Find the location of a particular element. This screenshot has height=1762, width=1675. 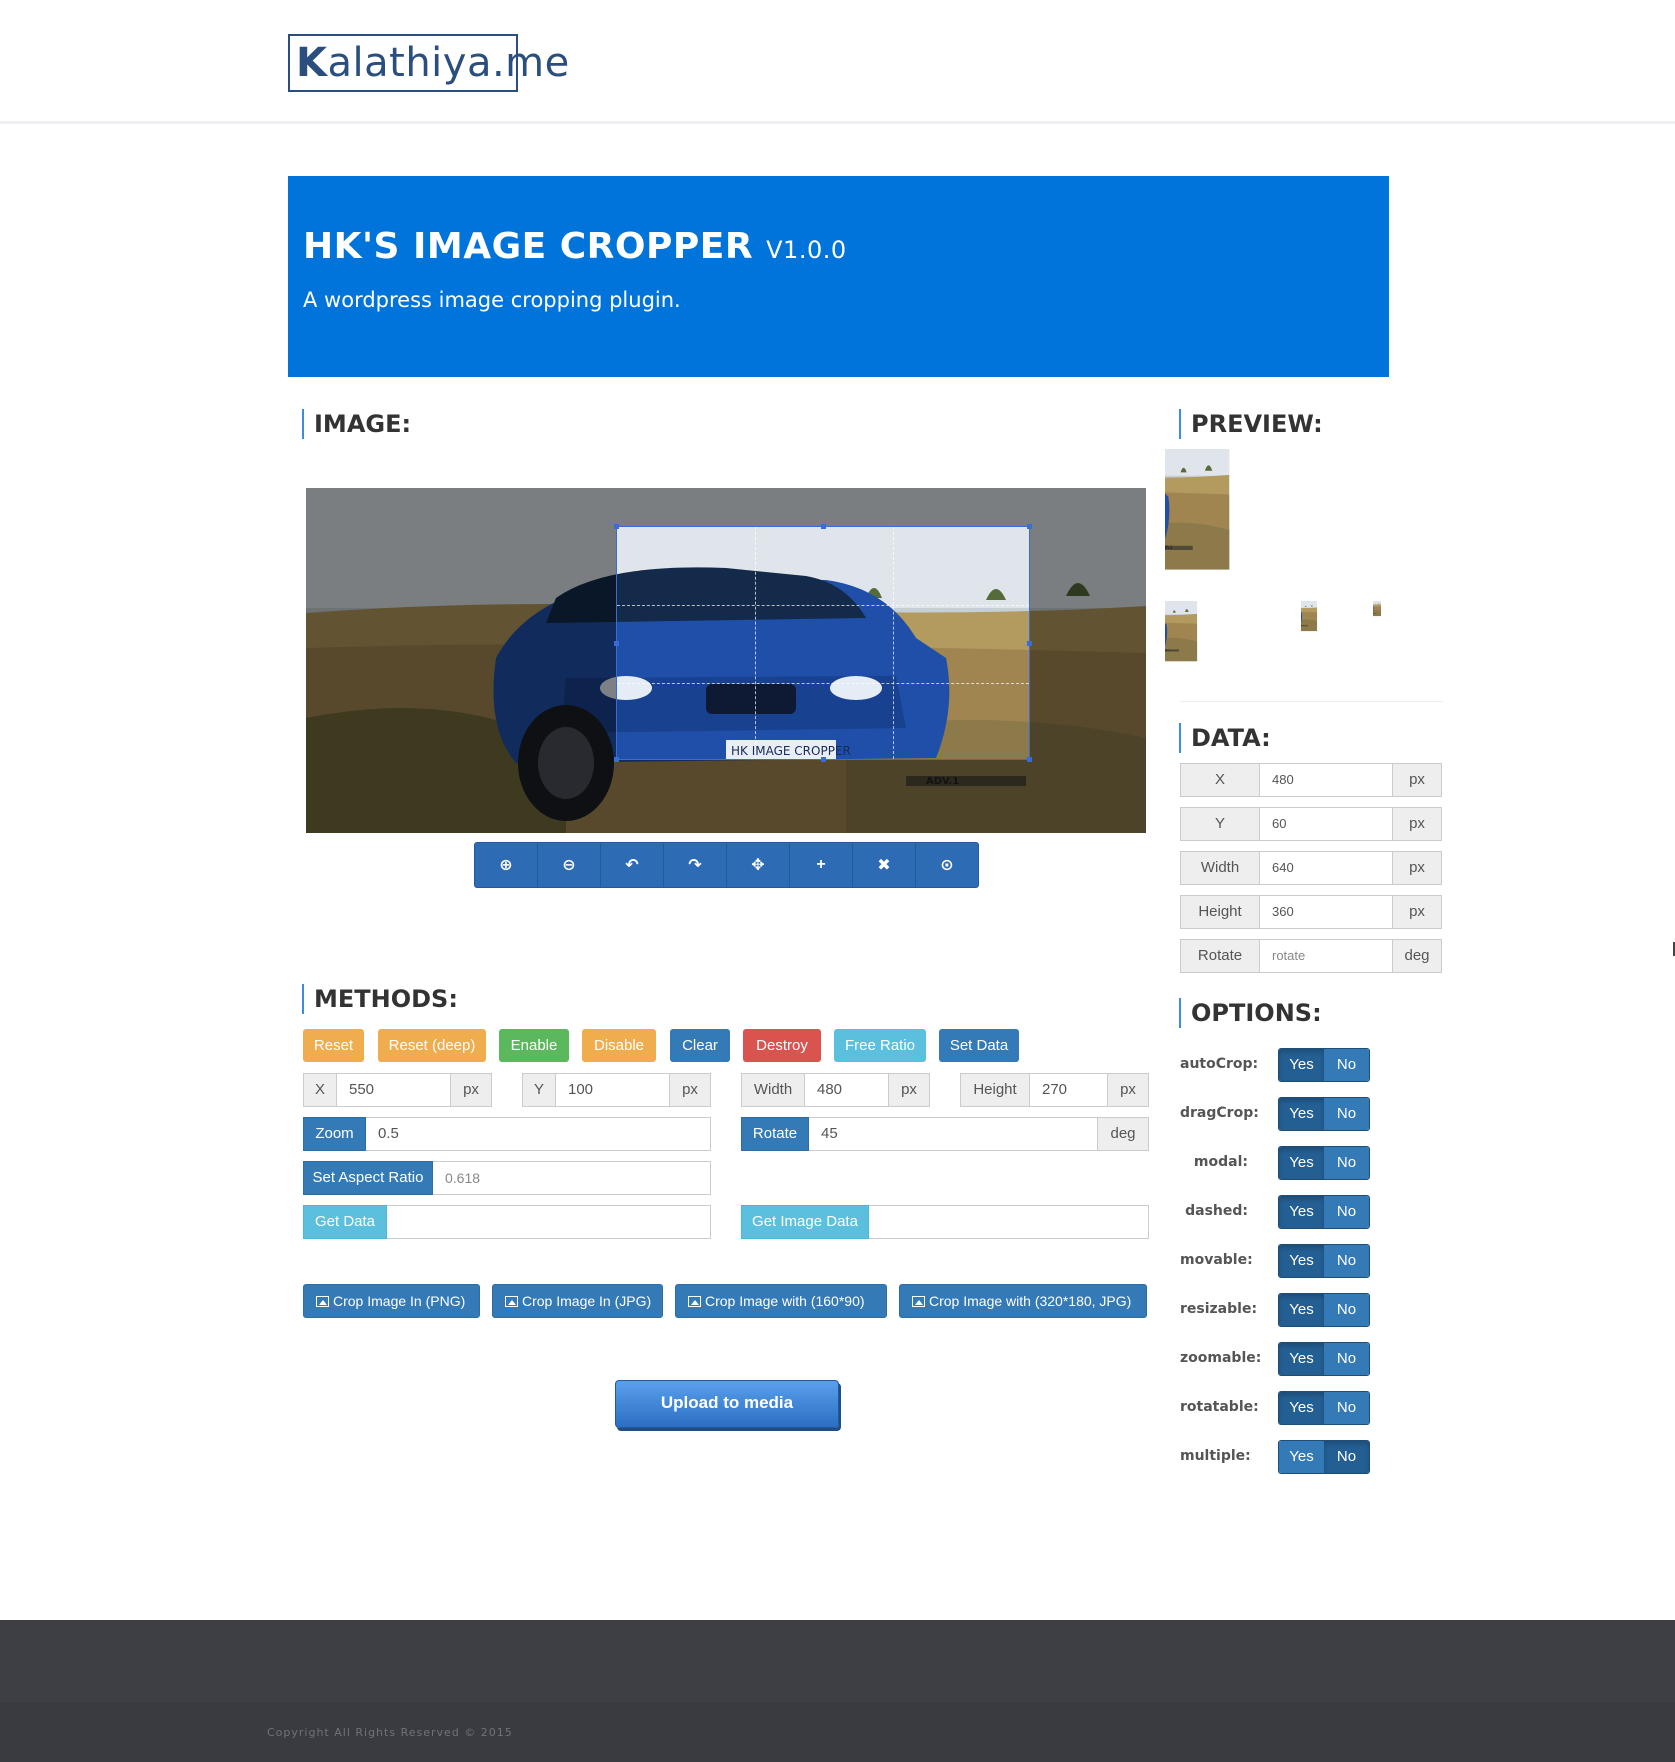

option-autocrop-yes-button: Yes is located at coordinates (1301, 1065).